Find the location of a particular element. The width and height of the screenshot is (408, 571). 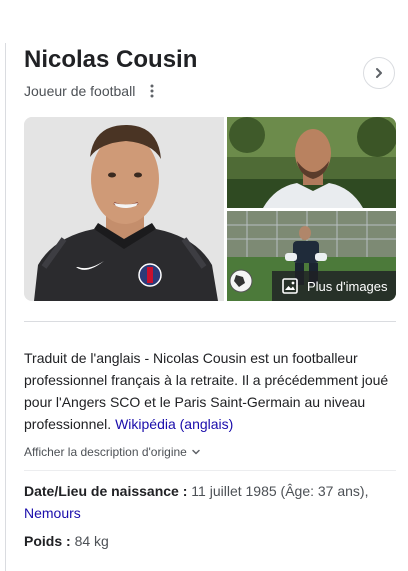

birth-place-link: Nemours is located at coordinates (52, 513).